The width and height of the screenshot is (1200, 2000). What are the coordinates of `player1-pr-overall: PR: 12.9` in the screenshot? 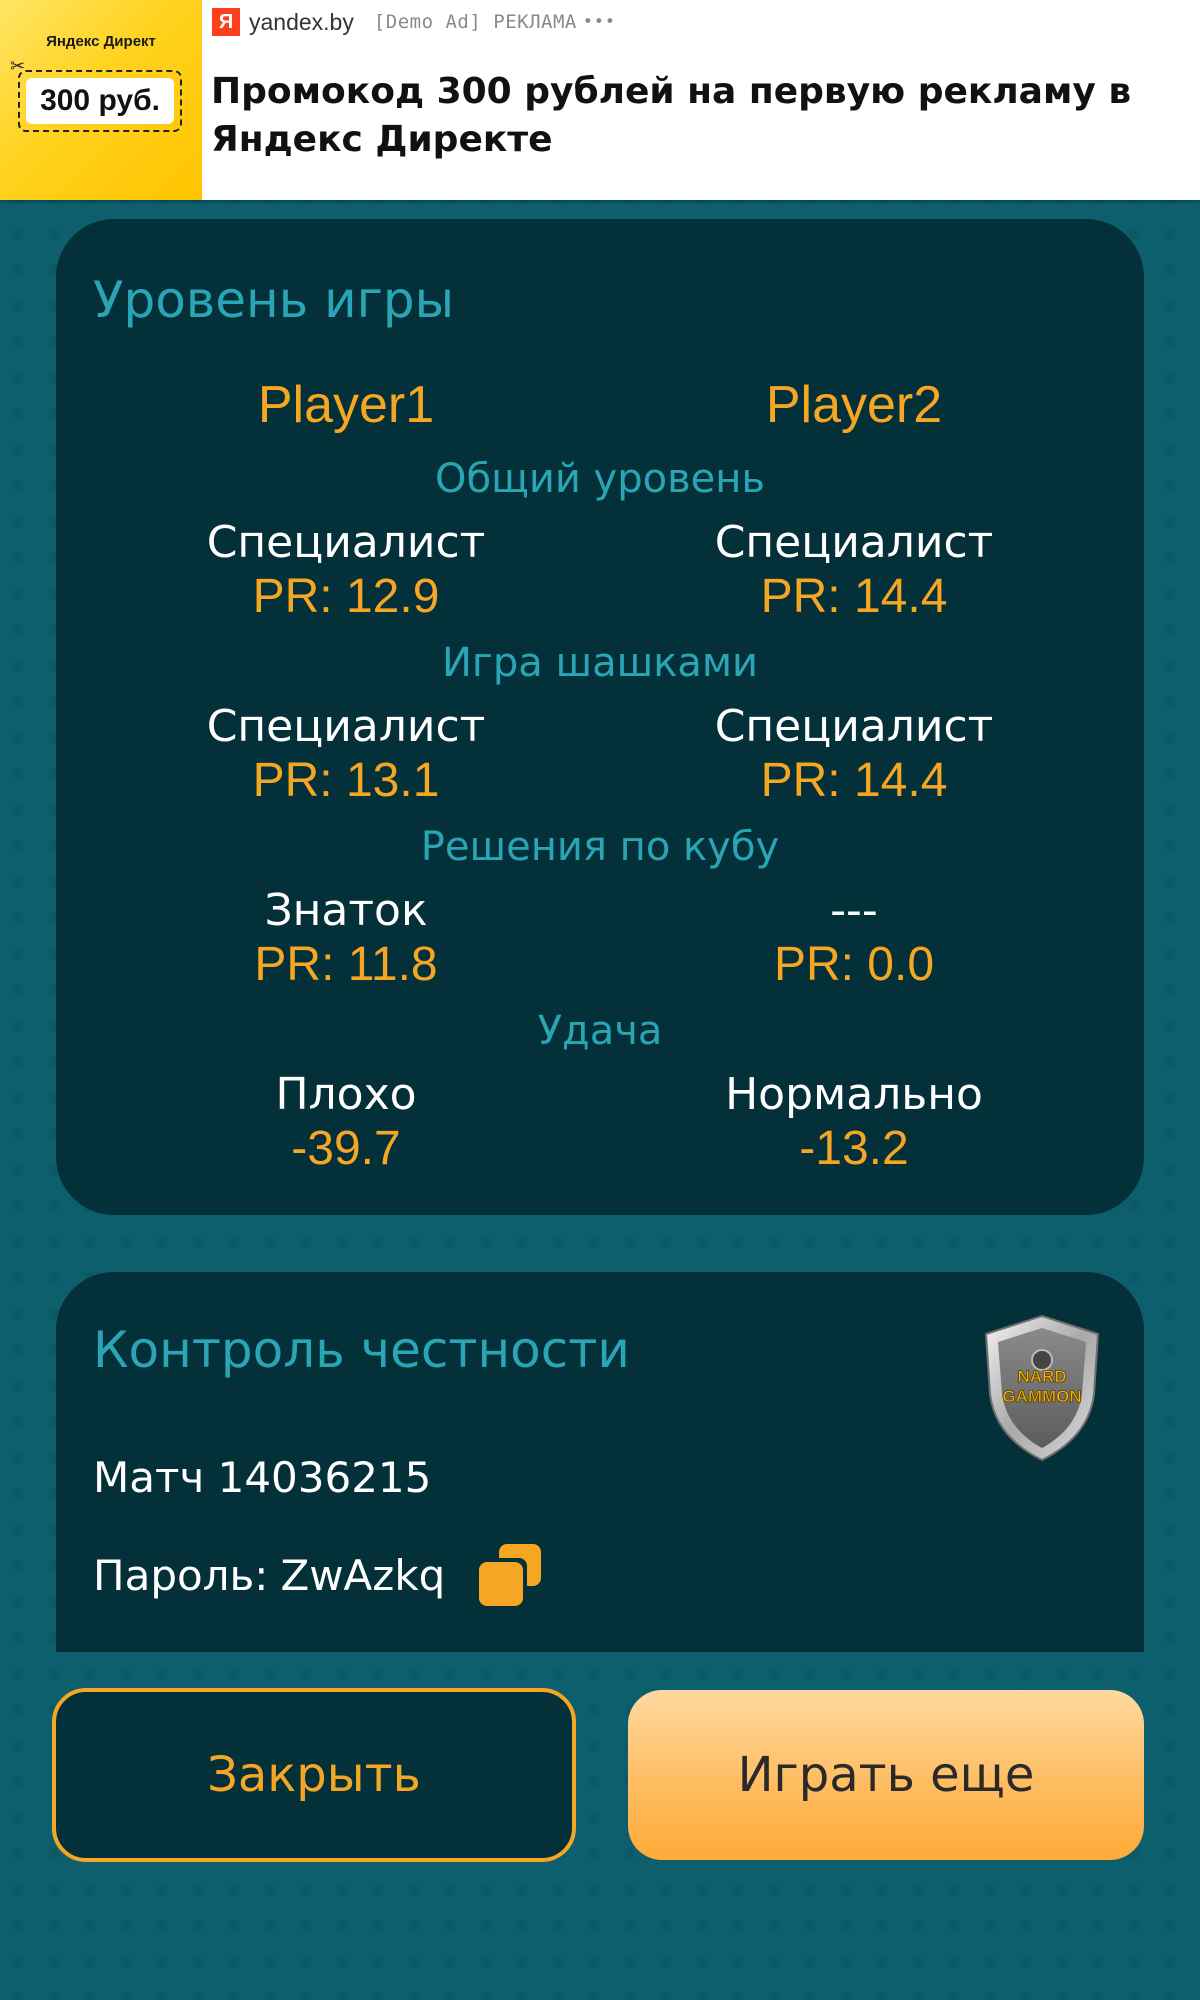 It's located at (346, 596).